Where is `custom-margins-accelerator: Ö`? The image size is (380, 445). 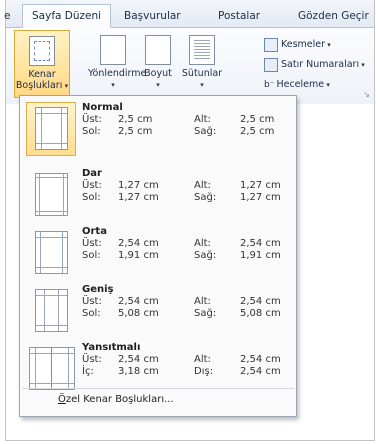 custom-margins-accelerator: Ö is located at coordinates (62, 399).